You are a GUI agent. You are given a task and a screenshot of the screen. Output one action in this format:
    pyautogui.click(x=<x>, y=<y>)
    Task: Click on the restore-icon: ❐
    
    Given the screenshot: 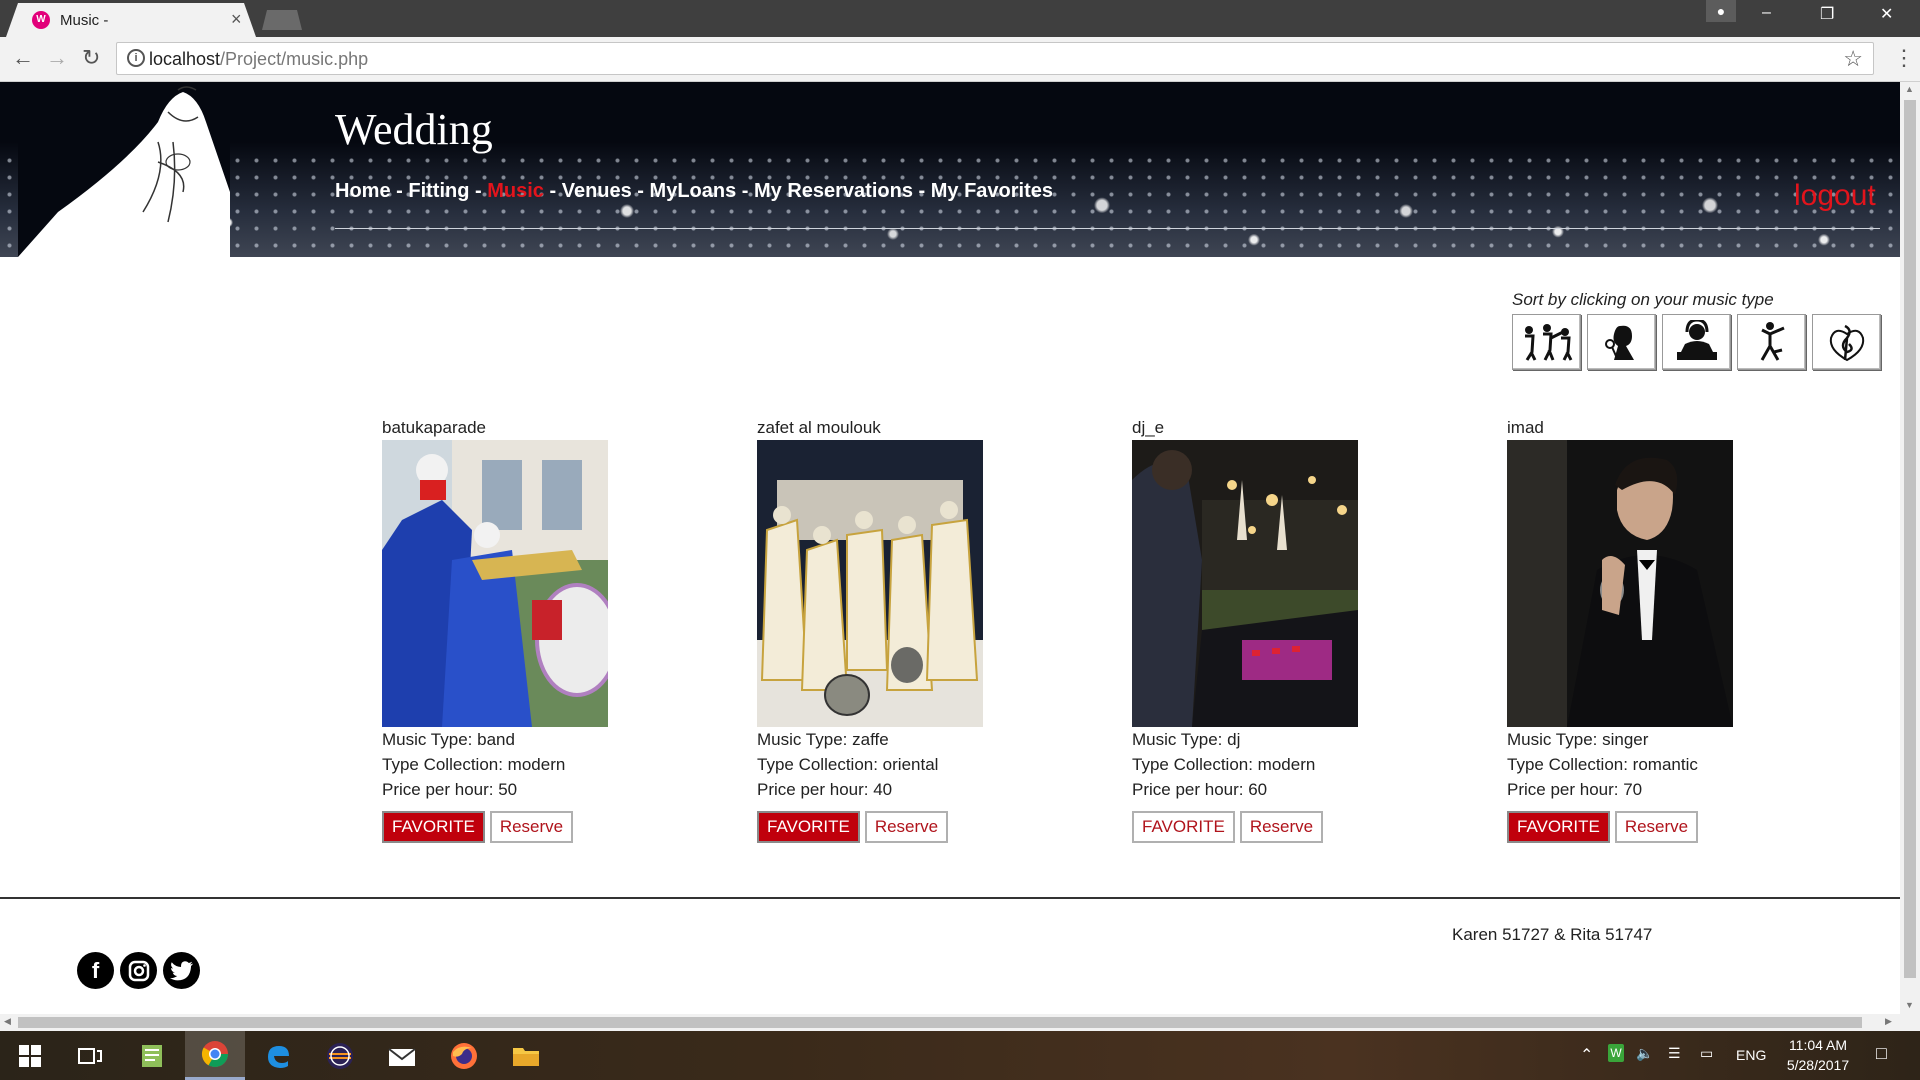 What is the action you would take?
    pyautogui.click(x=1827, y=14)
    